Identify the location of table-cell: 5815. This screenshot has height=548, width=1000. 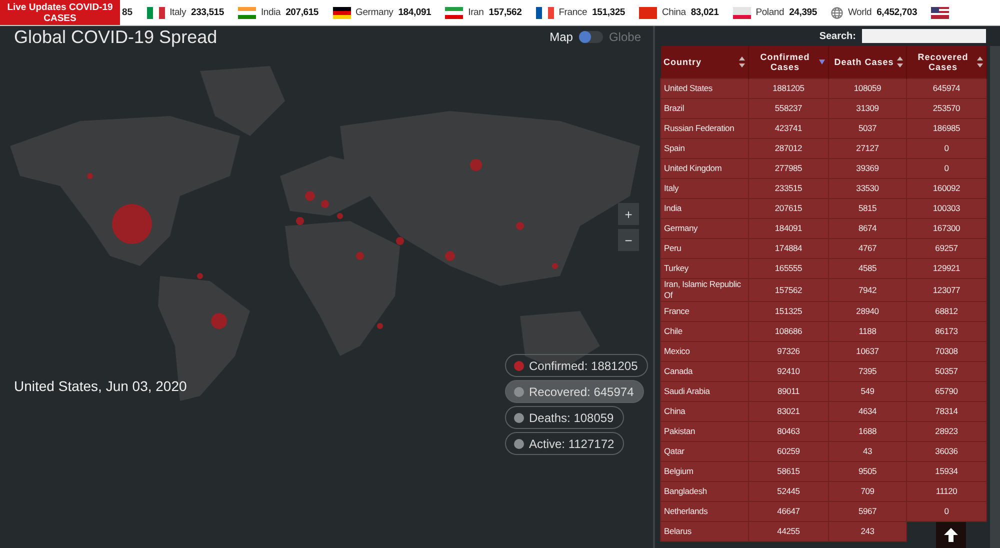
(867, 208).